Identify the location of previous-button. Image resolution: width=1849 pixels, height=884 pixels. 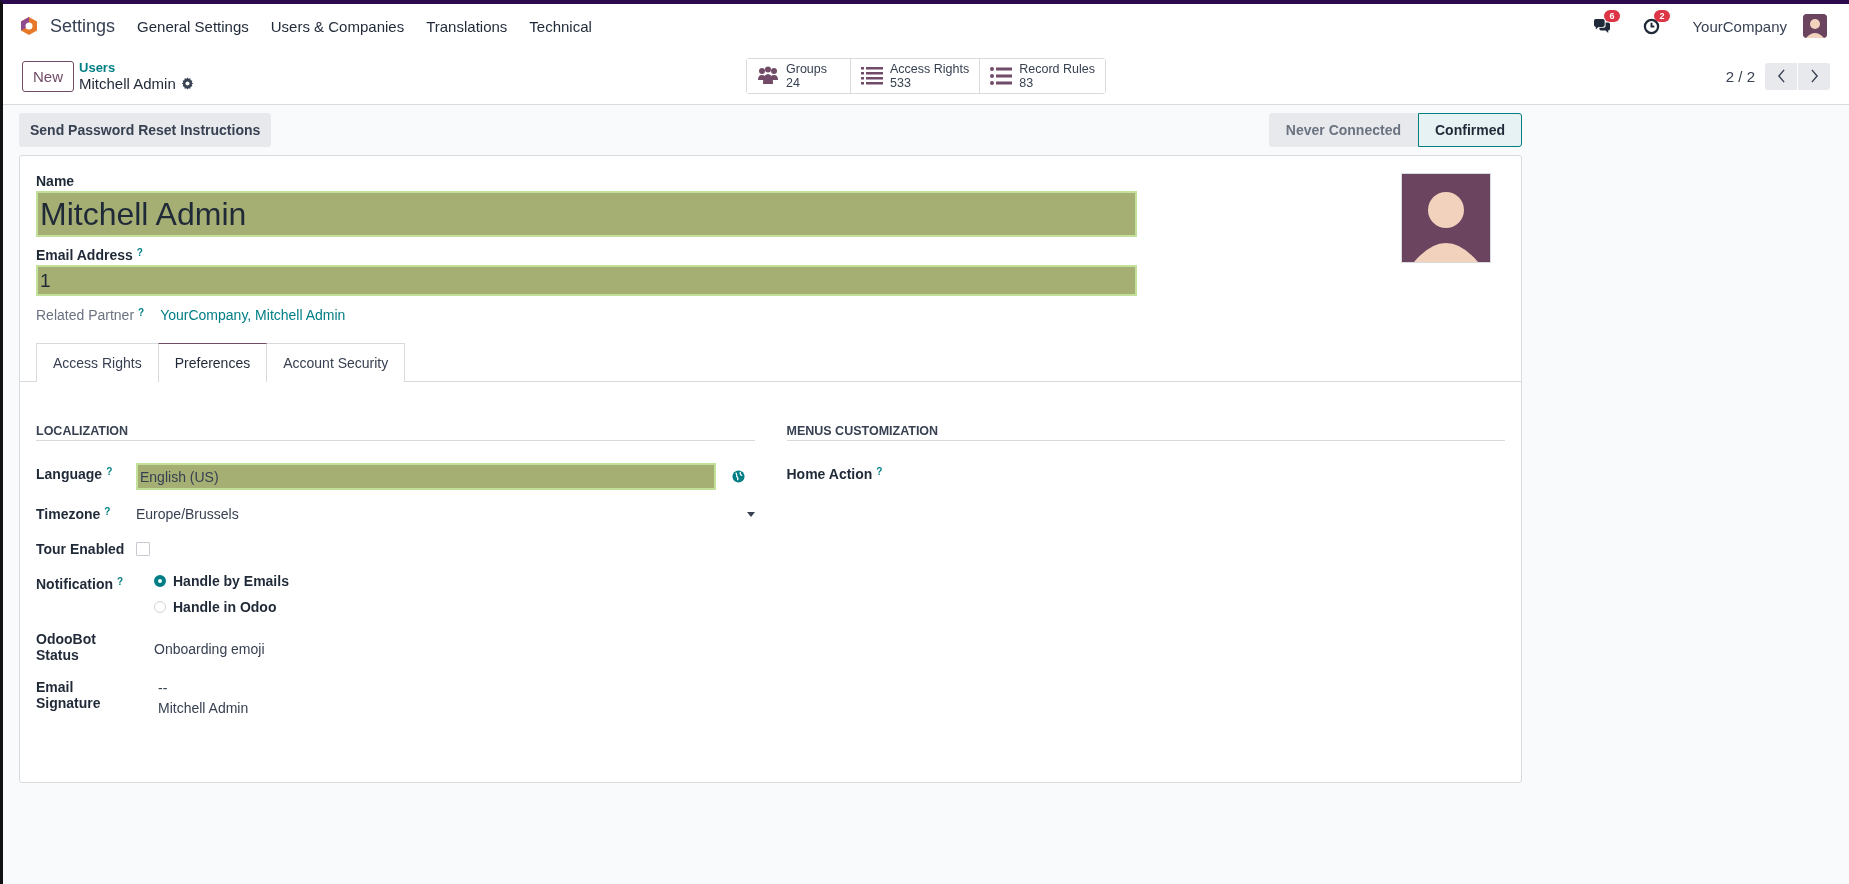
(1781, 76).